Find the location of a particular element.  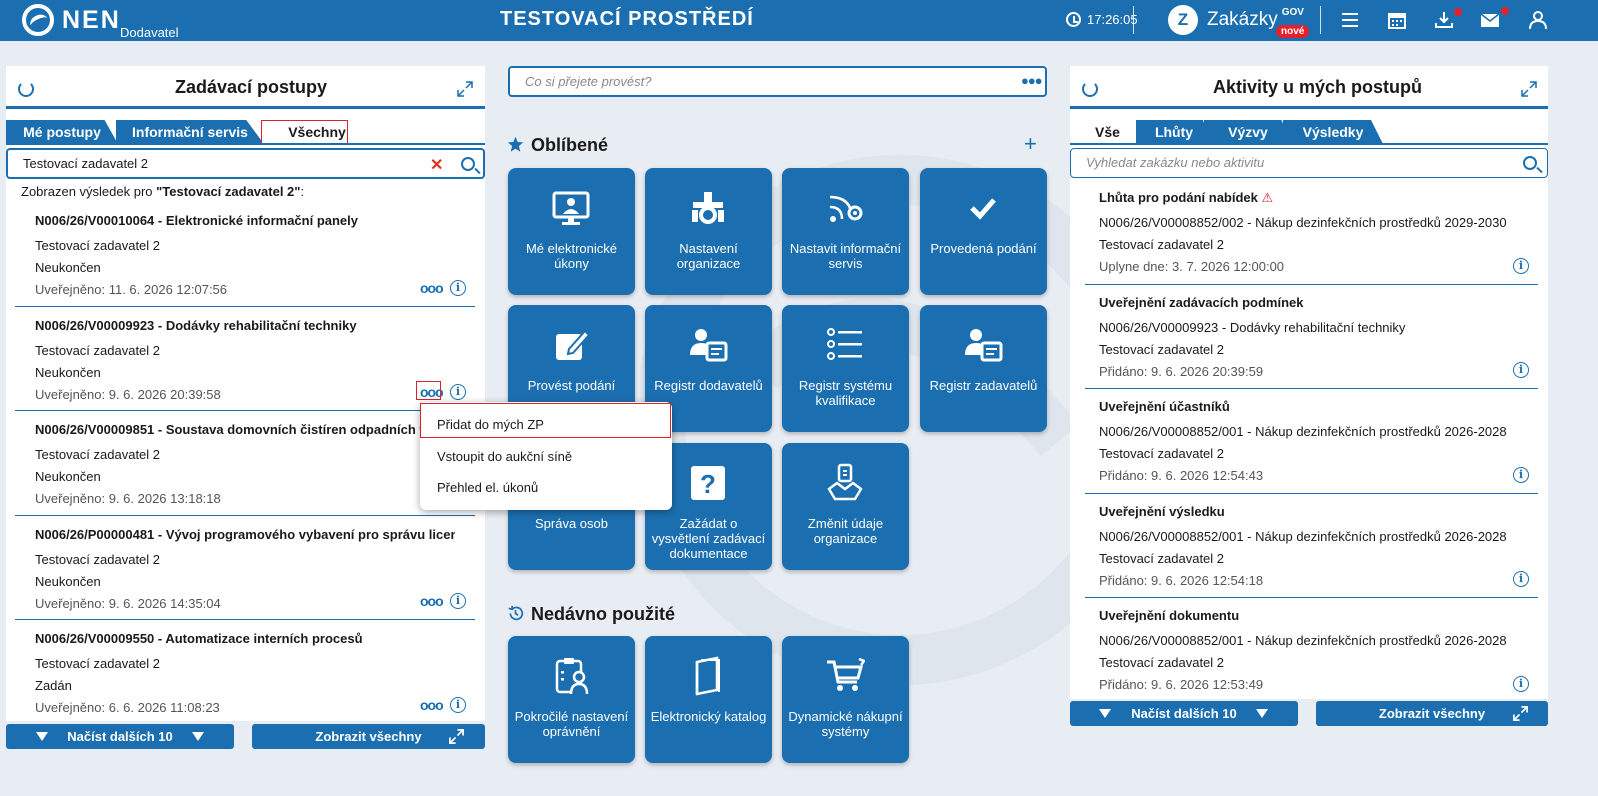

activity-title: Uveřejnění zadávacích podmínek is located at coordinates (1294, 306).